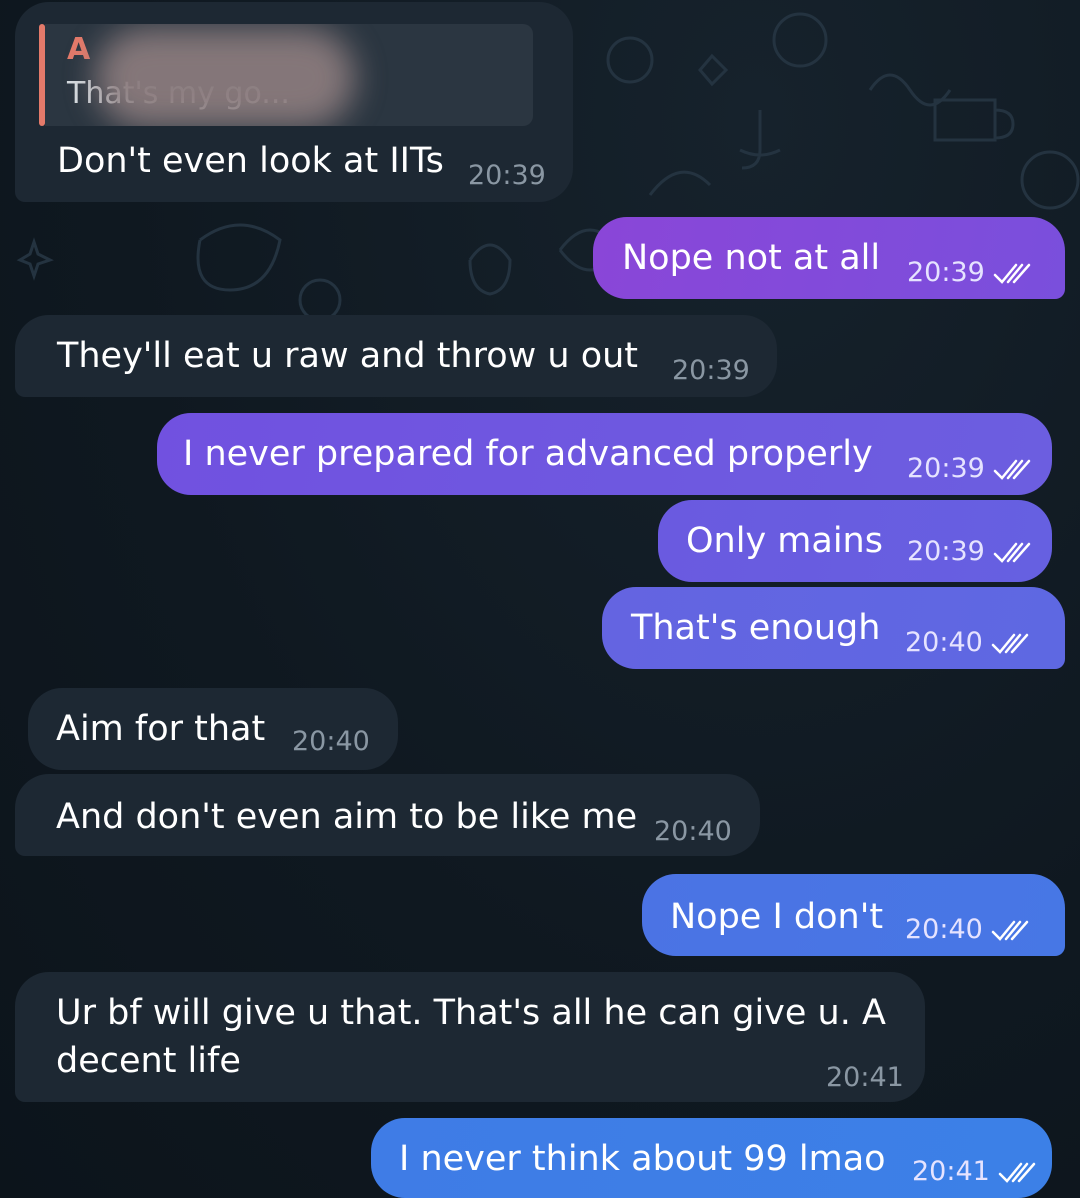 The height and width of the screenshot is (1198, 1080). I want to click on outgoing-message: I never think about 99 lmao 20:41, so click(711, 1158).